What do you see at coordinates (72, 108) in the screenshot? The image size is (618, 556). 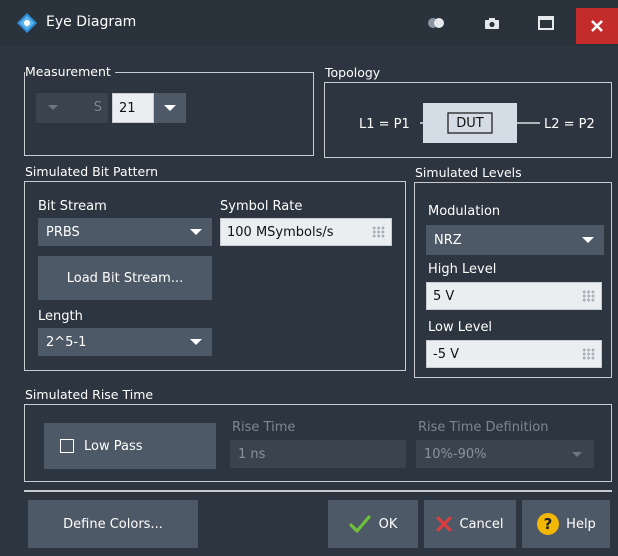 I see `measurement-type-dropdown: S` at bounding box center [72, 108].